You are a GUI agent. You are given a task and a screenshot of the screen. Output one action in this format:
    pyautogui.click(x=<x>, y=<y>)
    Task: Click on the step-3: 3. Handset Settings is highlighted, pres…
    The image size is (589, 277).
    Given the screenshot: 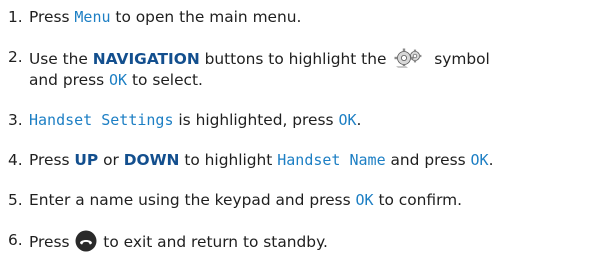 What is the action you would take?
    pyautogui.click(x=298, y=120)
    